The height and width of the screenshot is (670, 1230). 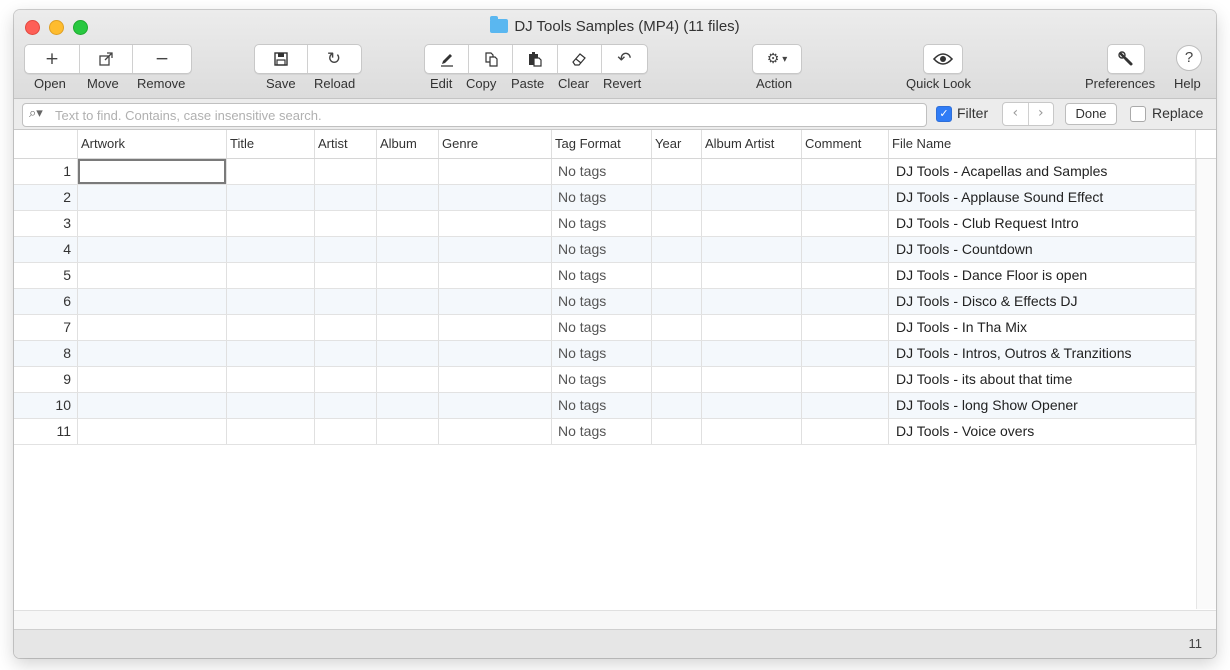 What do you see at coordinates (605, 224) in the screenshot?
I see `table-row: 3 No tags DJ Tools - Club Request Intro` at bounding box center [605, 224].